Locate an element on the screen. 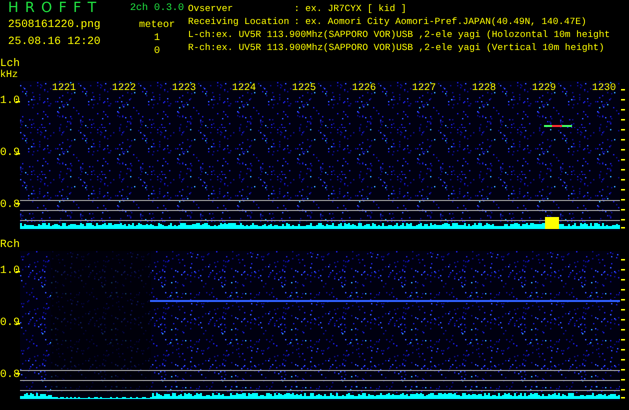 The width and height of the screenshot is (629, 410). file-name: 2508161220.png is located at coordinates (55, 25).